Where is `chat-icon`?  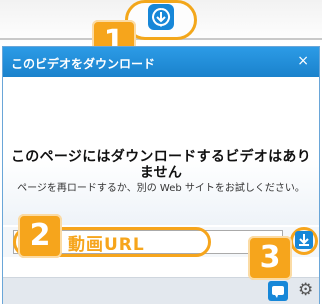
chat-icon is located at coordinates (278, 291).